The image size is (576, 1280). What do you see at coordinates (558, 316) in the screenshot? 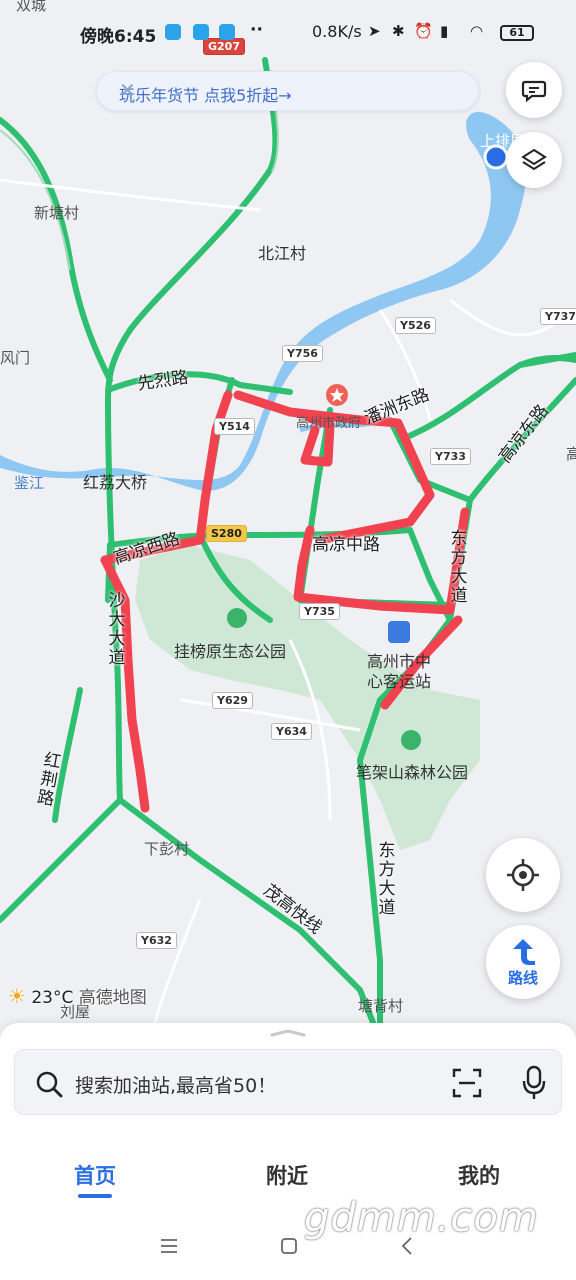
I see `route-shield: Y737` at bounding box center [558, 316].